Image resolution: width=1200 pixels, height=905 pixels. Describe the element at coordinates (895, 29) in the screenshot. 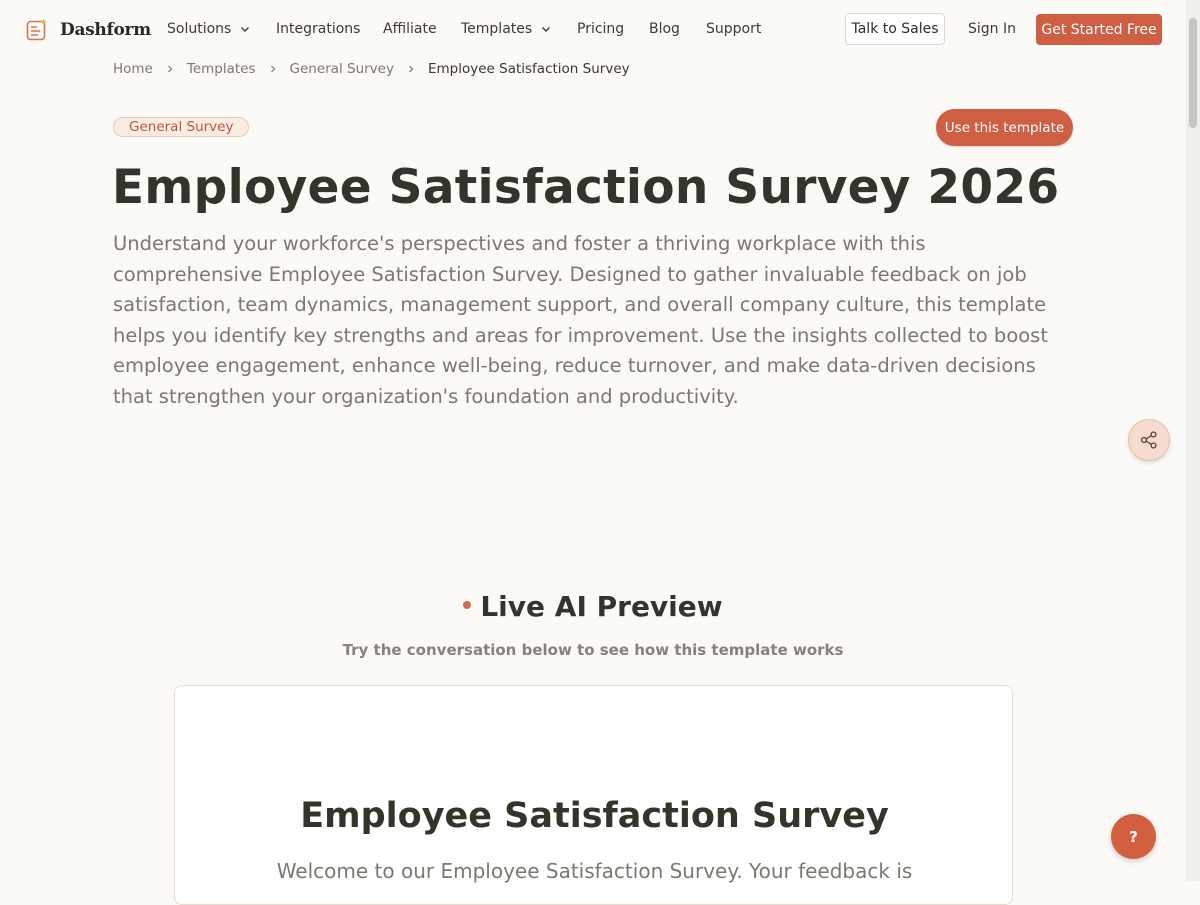

I see `talk-to-sales-button: Talk to Sales` at that location.